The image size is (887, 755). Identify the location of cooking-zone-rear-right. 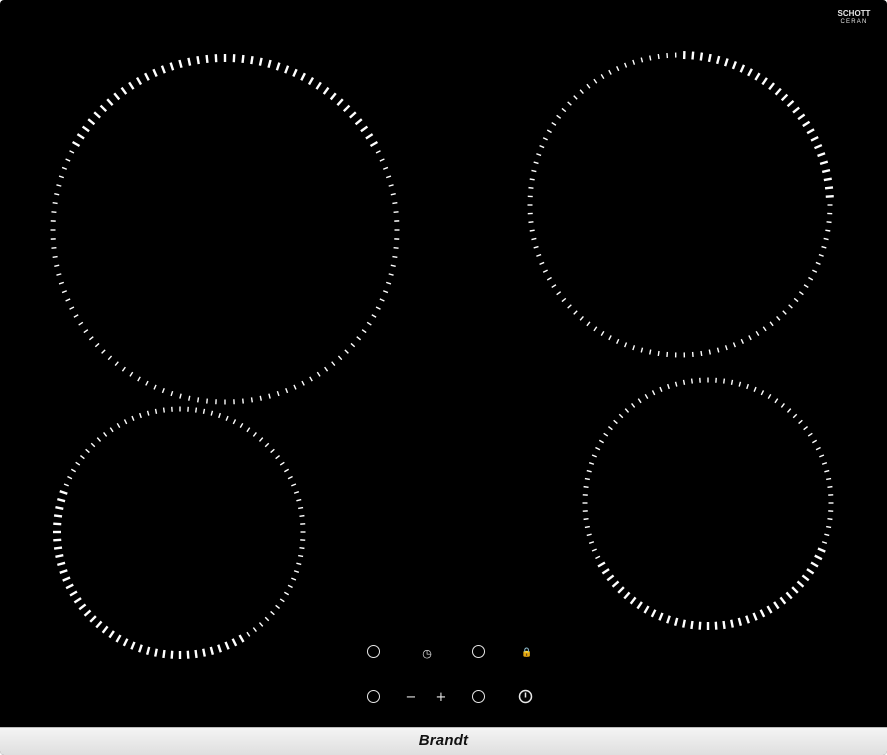
(680, 204).